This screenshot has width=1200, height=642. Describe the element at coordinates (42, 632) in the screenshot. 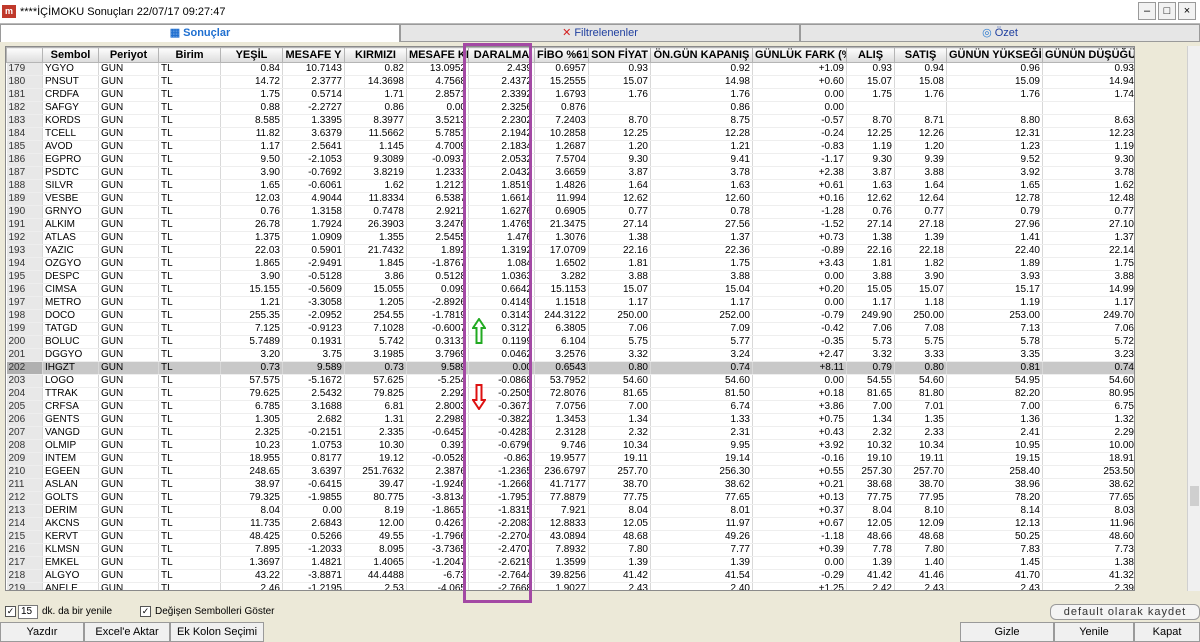

I see `print-button: Yazdır` at that location.